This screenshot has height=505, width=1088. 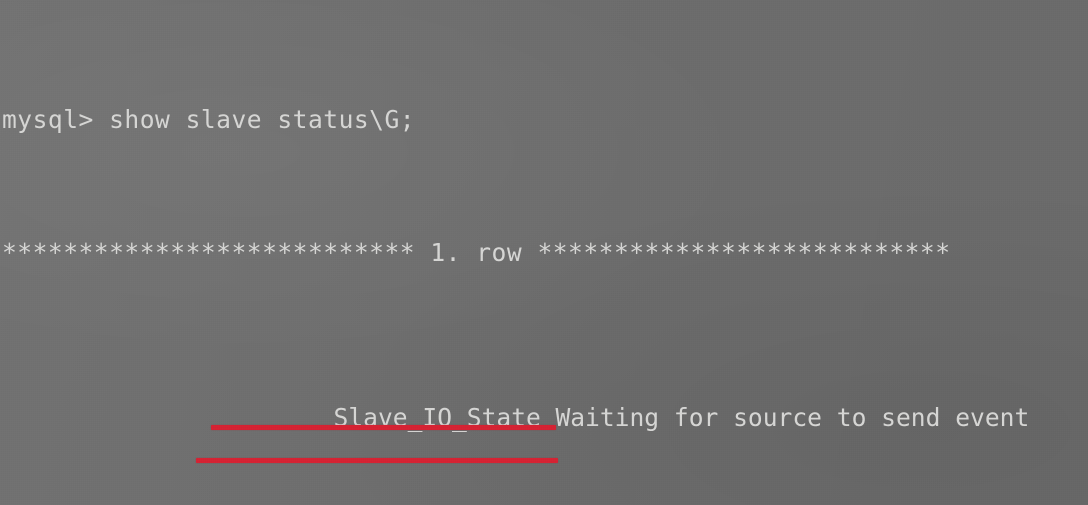 What do you see at coordinates (377, 460) in the screenshot?
I see `red-underline-slave-sql-running` at bounding box center [377, 460].